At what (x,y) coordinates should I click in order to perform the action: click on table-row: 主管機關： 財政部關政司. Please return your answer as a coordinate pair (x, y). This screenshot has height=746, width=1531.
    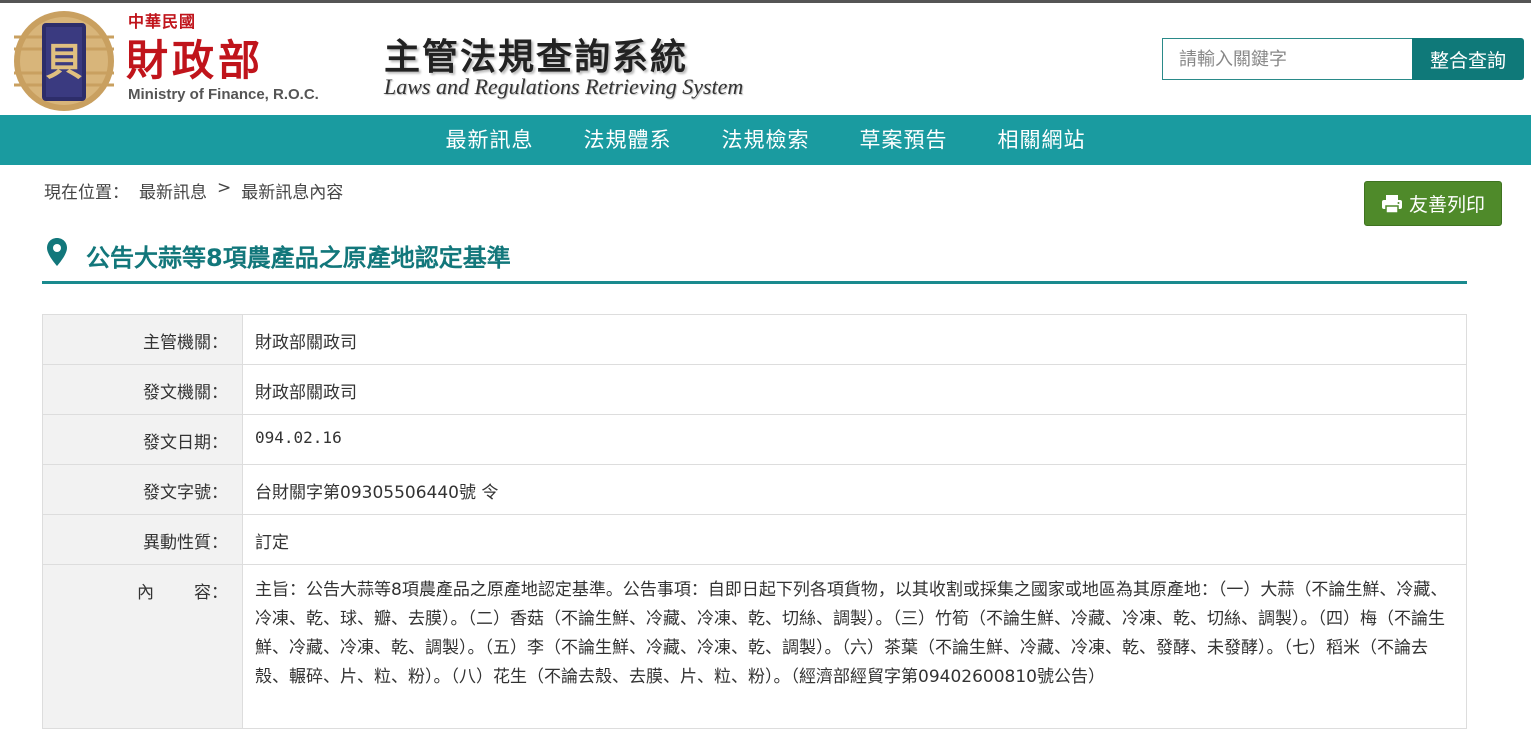
    Looking at the image, I should click on (754, 339).